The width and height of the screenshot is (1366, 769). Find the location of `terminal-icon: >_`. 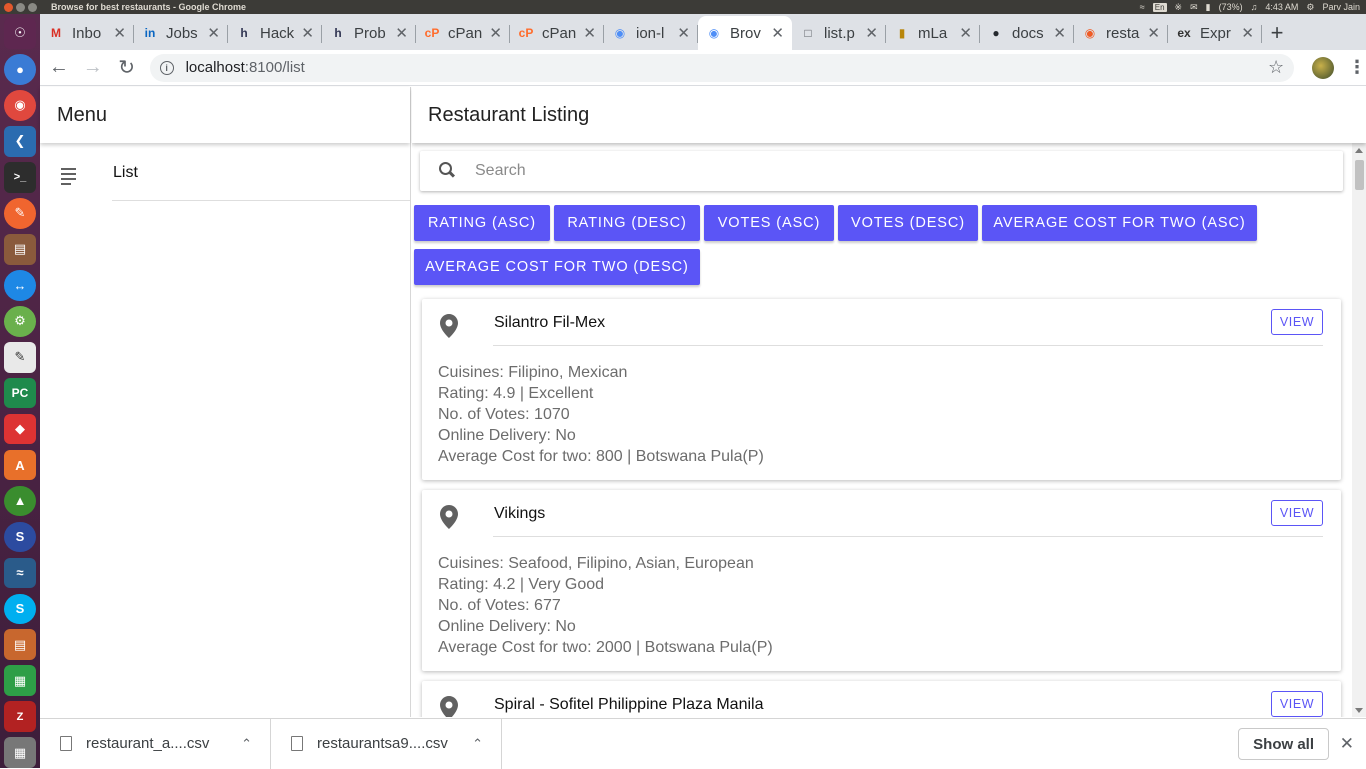

terminal-icon: >_ is located at coordinates (20, 177).